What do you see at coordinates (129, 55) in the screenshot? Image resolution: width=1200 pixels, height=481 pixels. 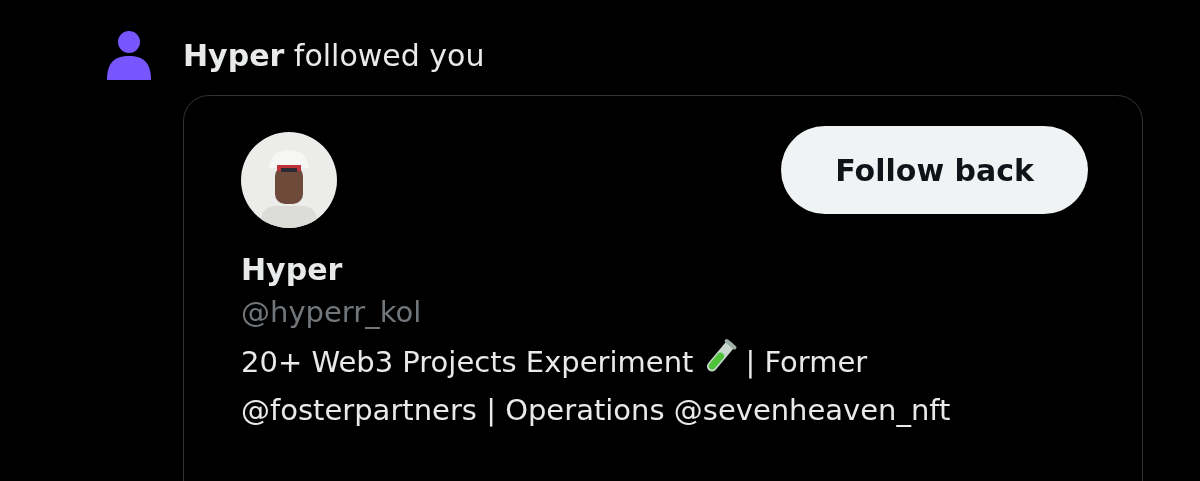 I see `person-icon` at bounding box center [129, 55].